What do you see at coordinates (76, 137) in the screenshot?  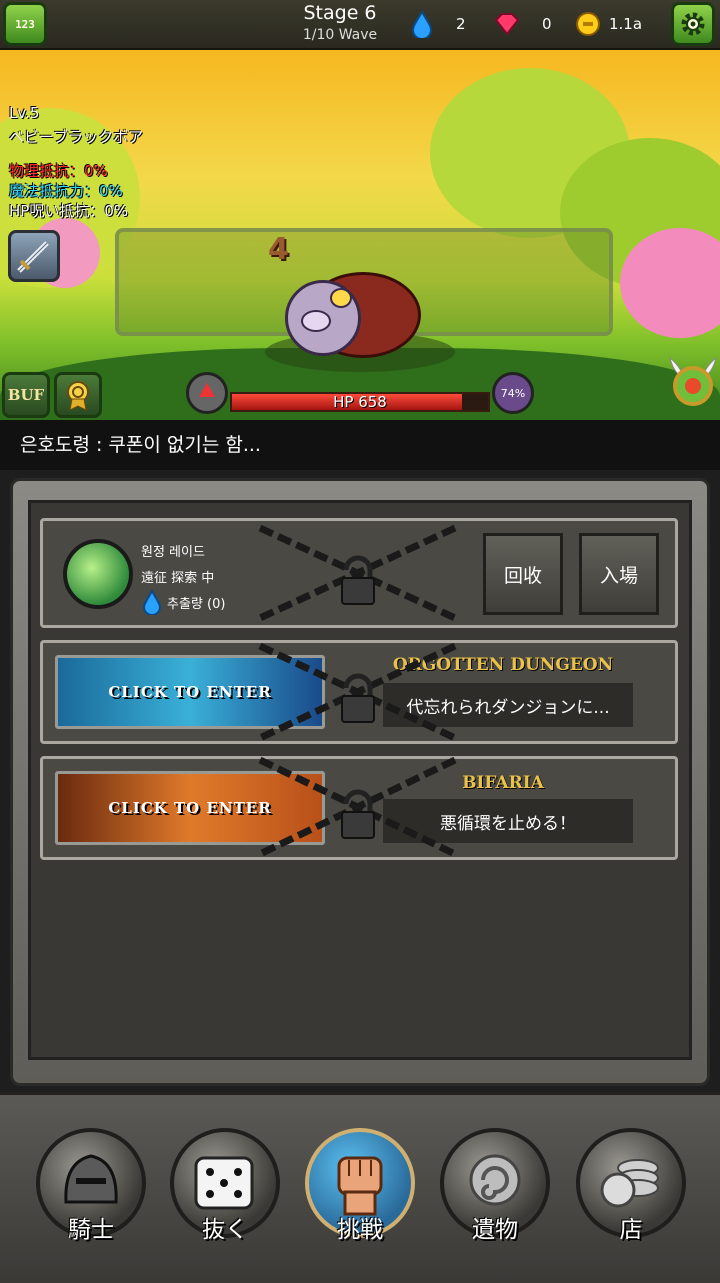 I see `enemy-name: ベビーブラックボア` at bounding box center [76, 137].